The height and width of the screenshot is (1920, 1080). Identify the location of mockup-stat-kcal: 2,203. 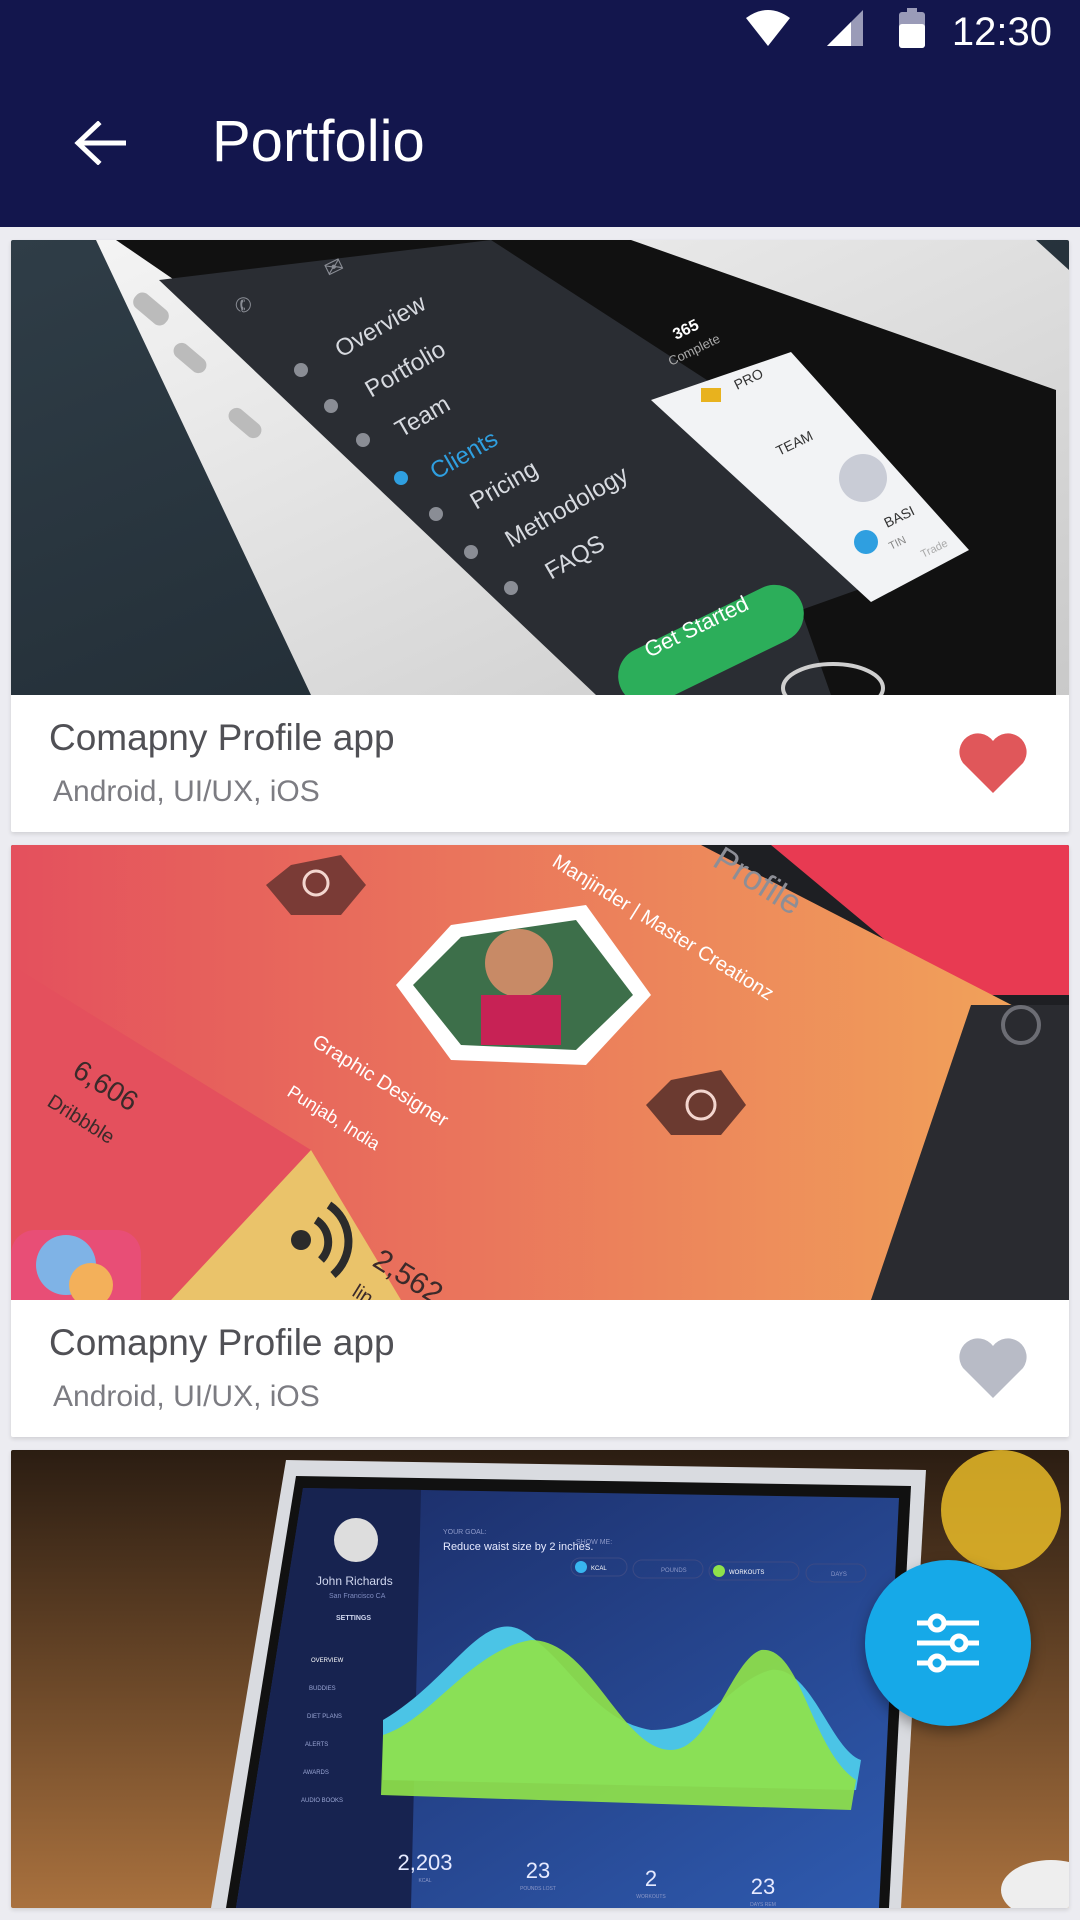
(424, 1862).